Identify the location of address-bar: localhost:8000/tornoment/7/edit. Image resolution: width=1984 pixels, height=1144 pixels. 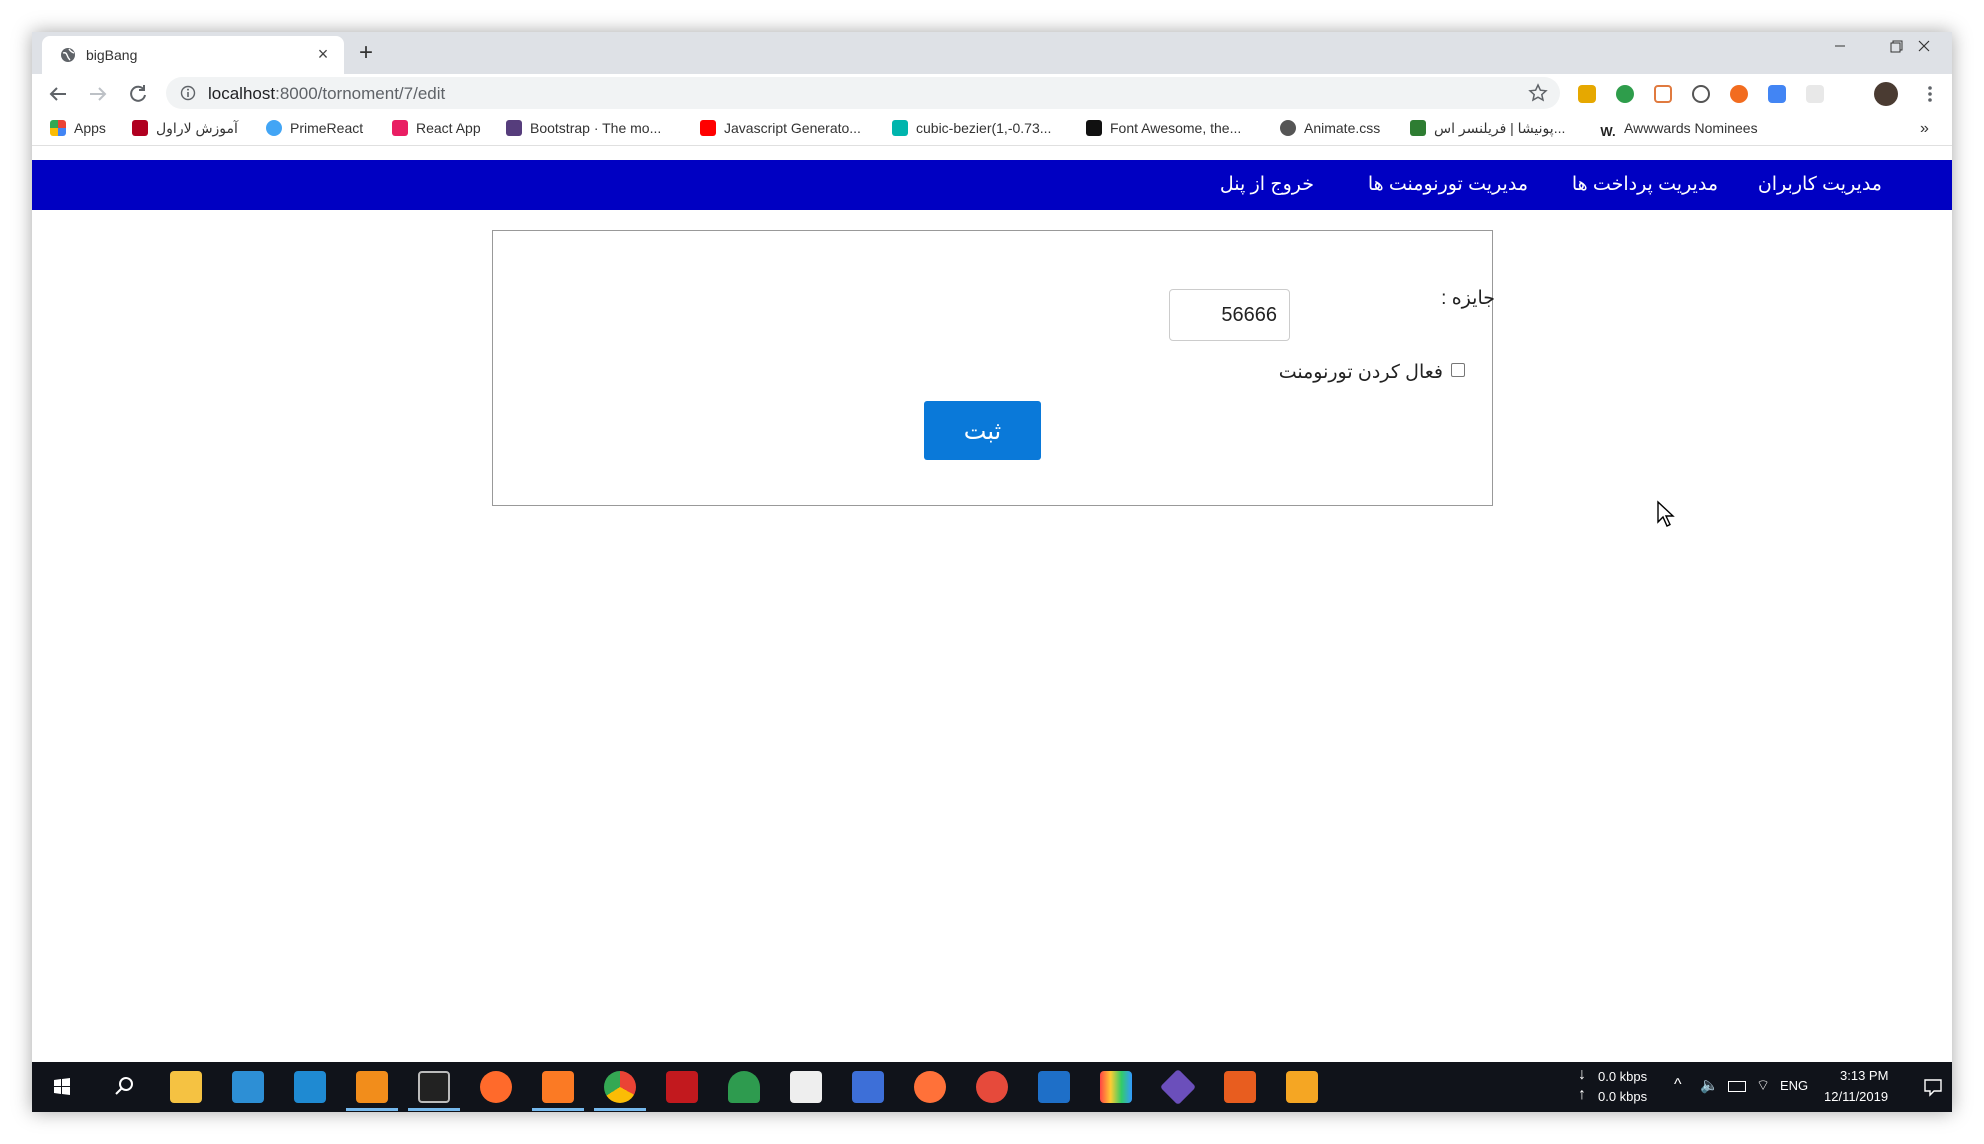
(863, 93).